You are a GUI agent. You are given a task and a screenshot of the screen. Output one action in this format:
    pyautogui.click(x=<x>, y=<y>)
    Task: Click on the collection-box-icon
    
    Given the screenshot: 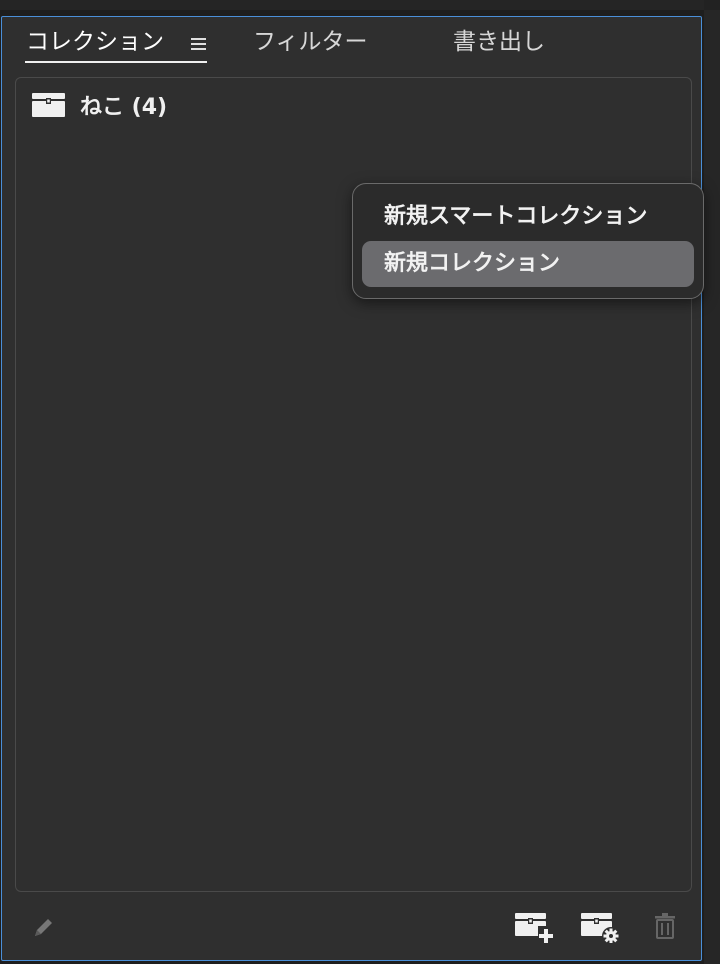 What is the action you would take?
    pyautogui.click(x=48, y=105)
    